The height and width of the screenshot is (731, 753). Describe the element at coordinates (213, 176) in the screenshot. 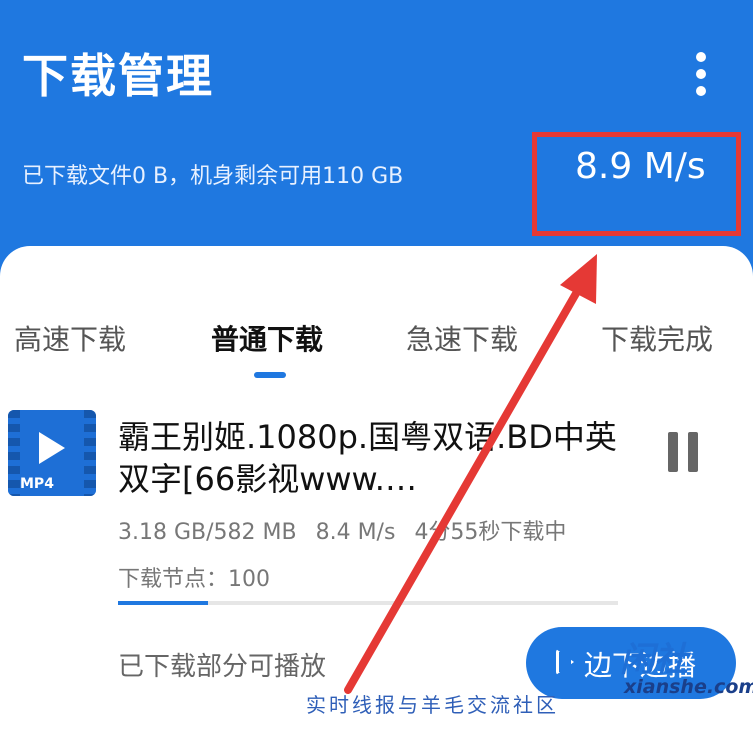

I see `storage-info: 已下载文件0 B，机身剩余可用110 GB` at that location.